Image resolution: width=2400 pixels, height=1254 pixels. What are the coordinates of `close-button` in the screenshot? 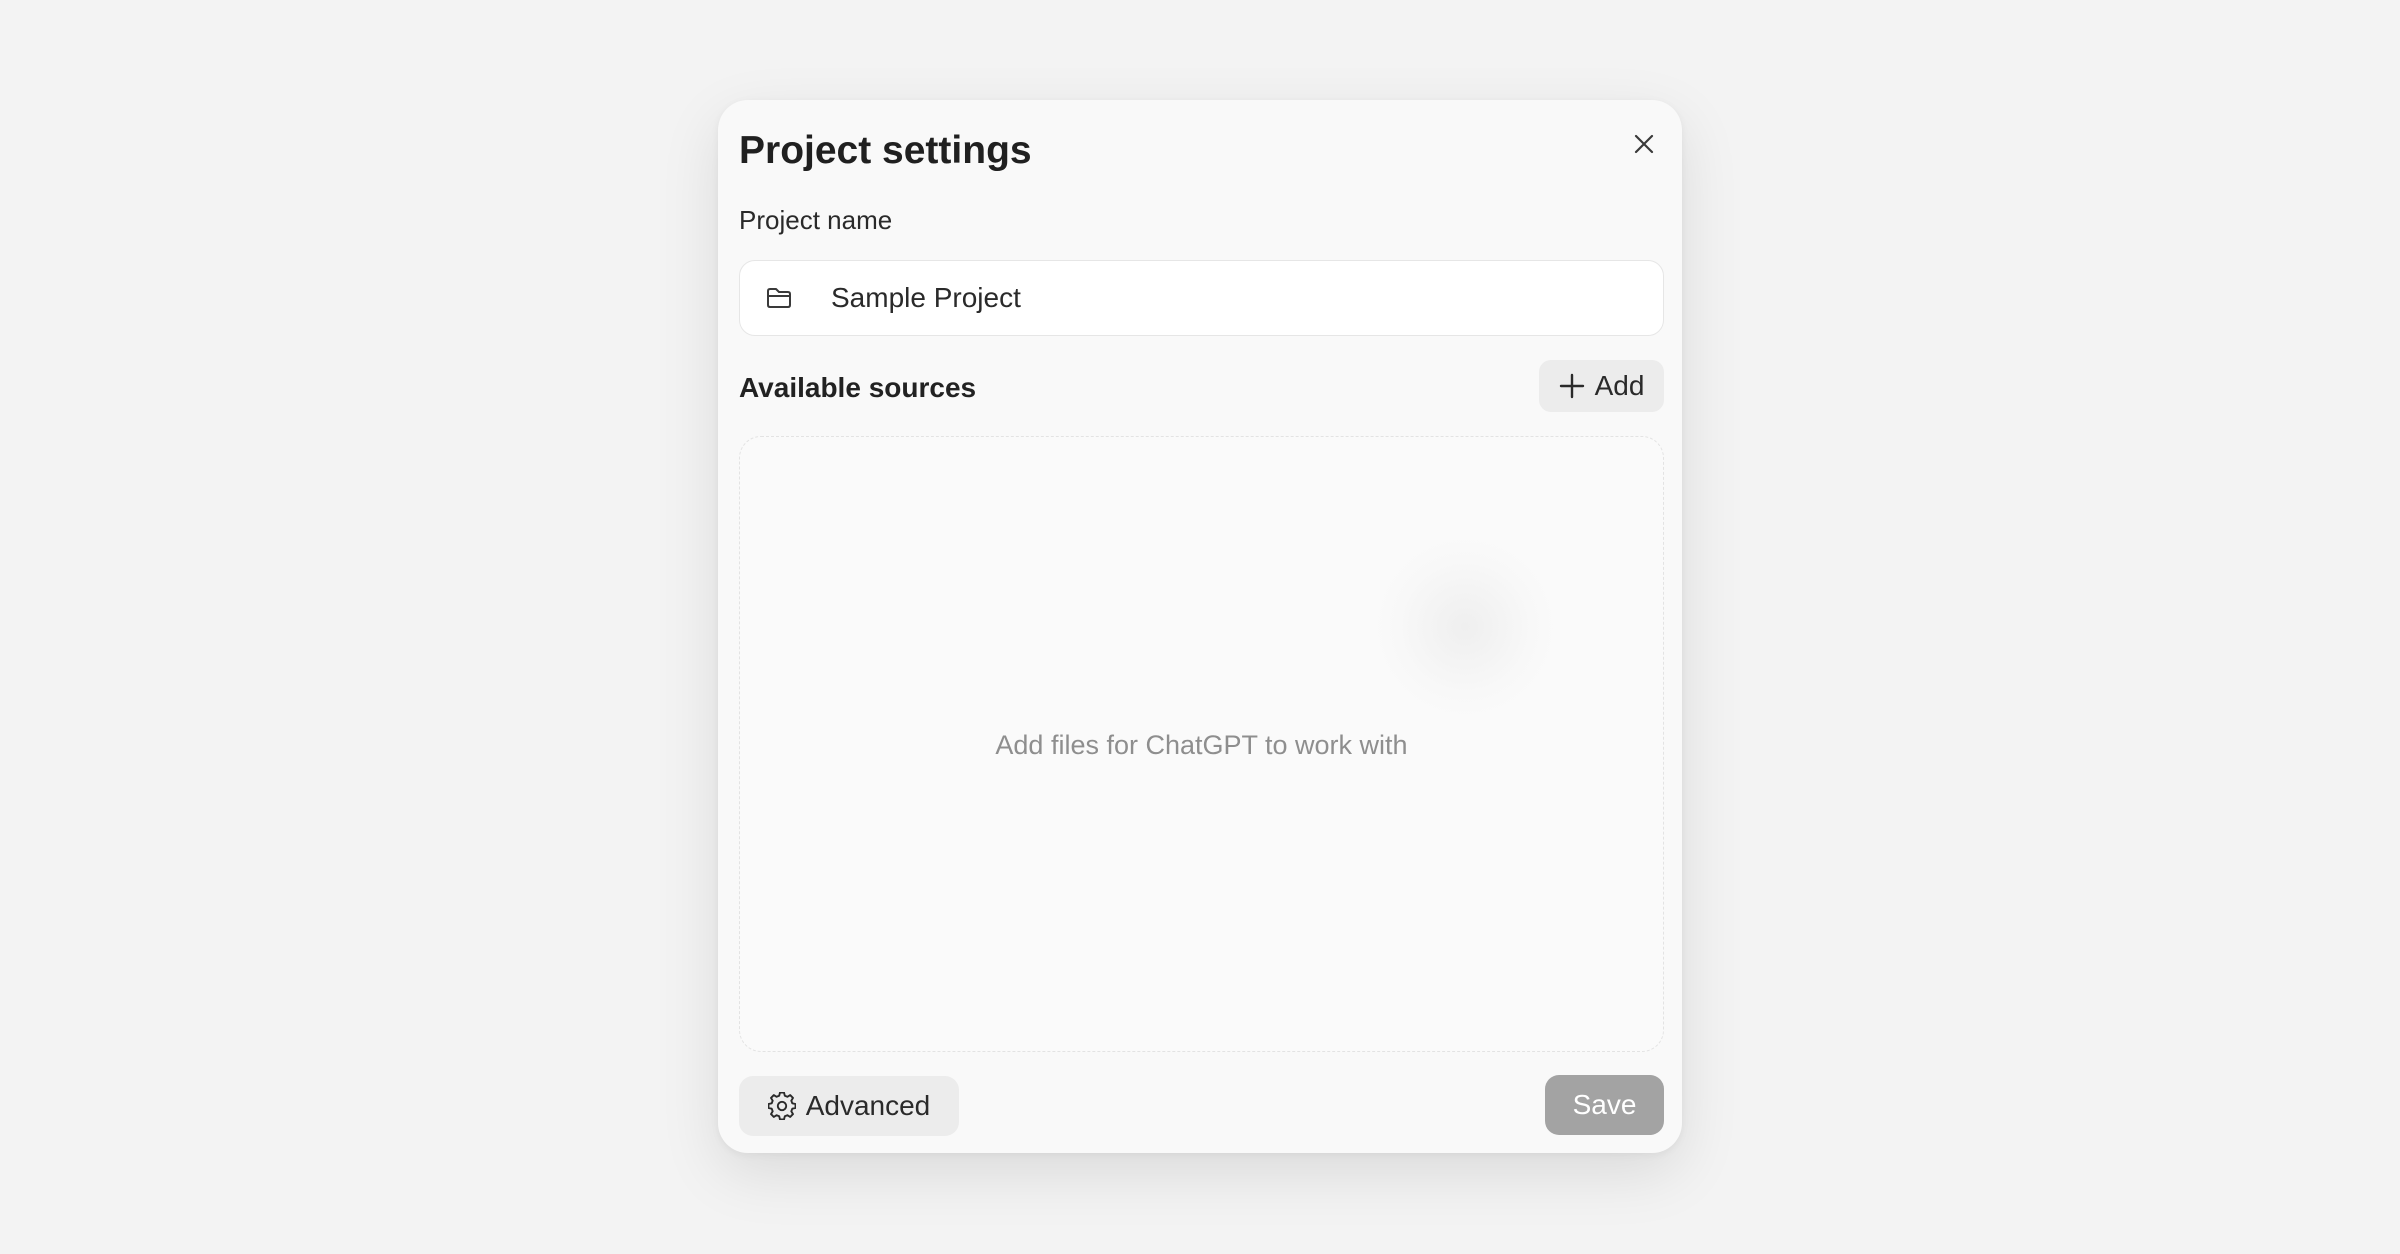 It's located at (1644, 144).